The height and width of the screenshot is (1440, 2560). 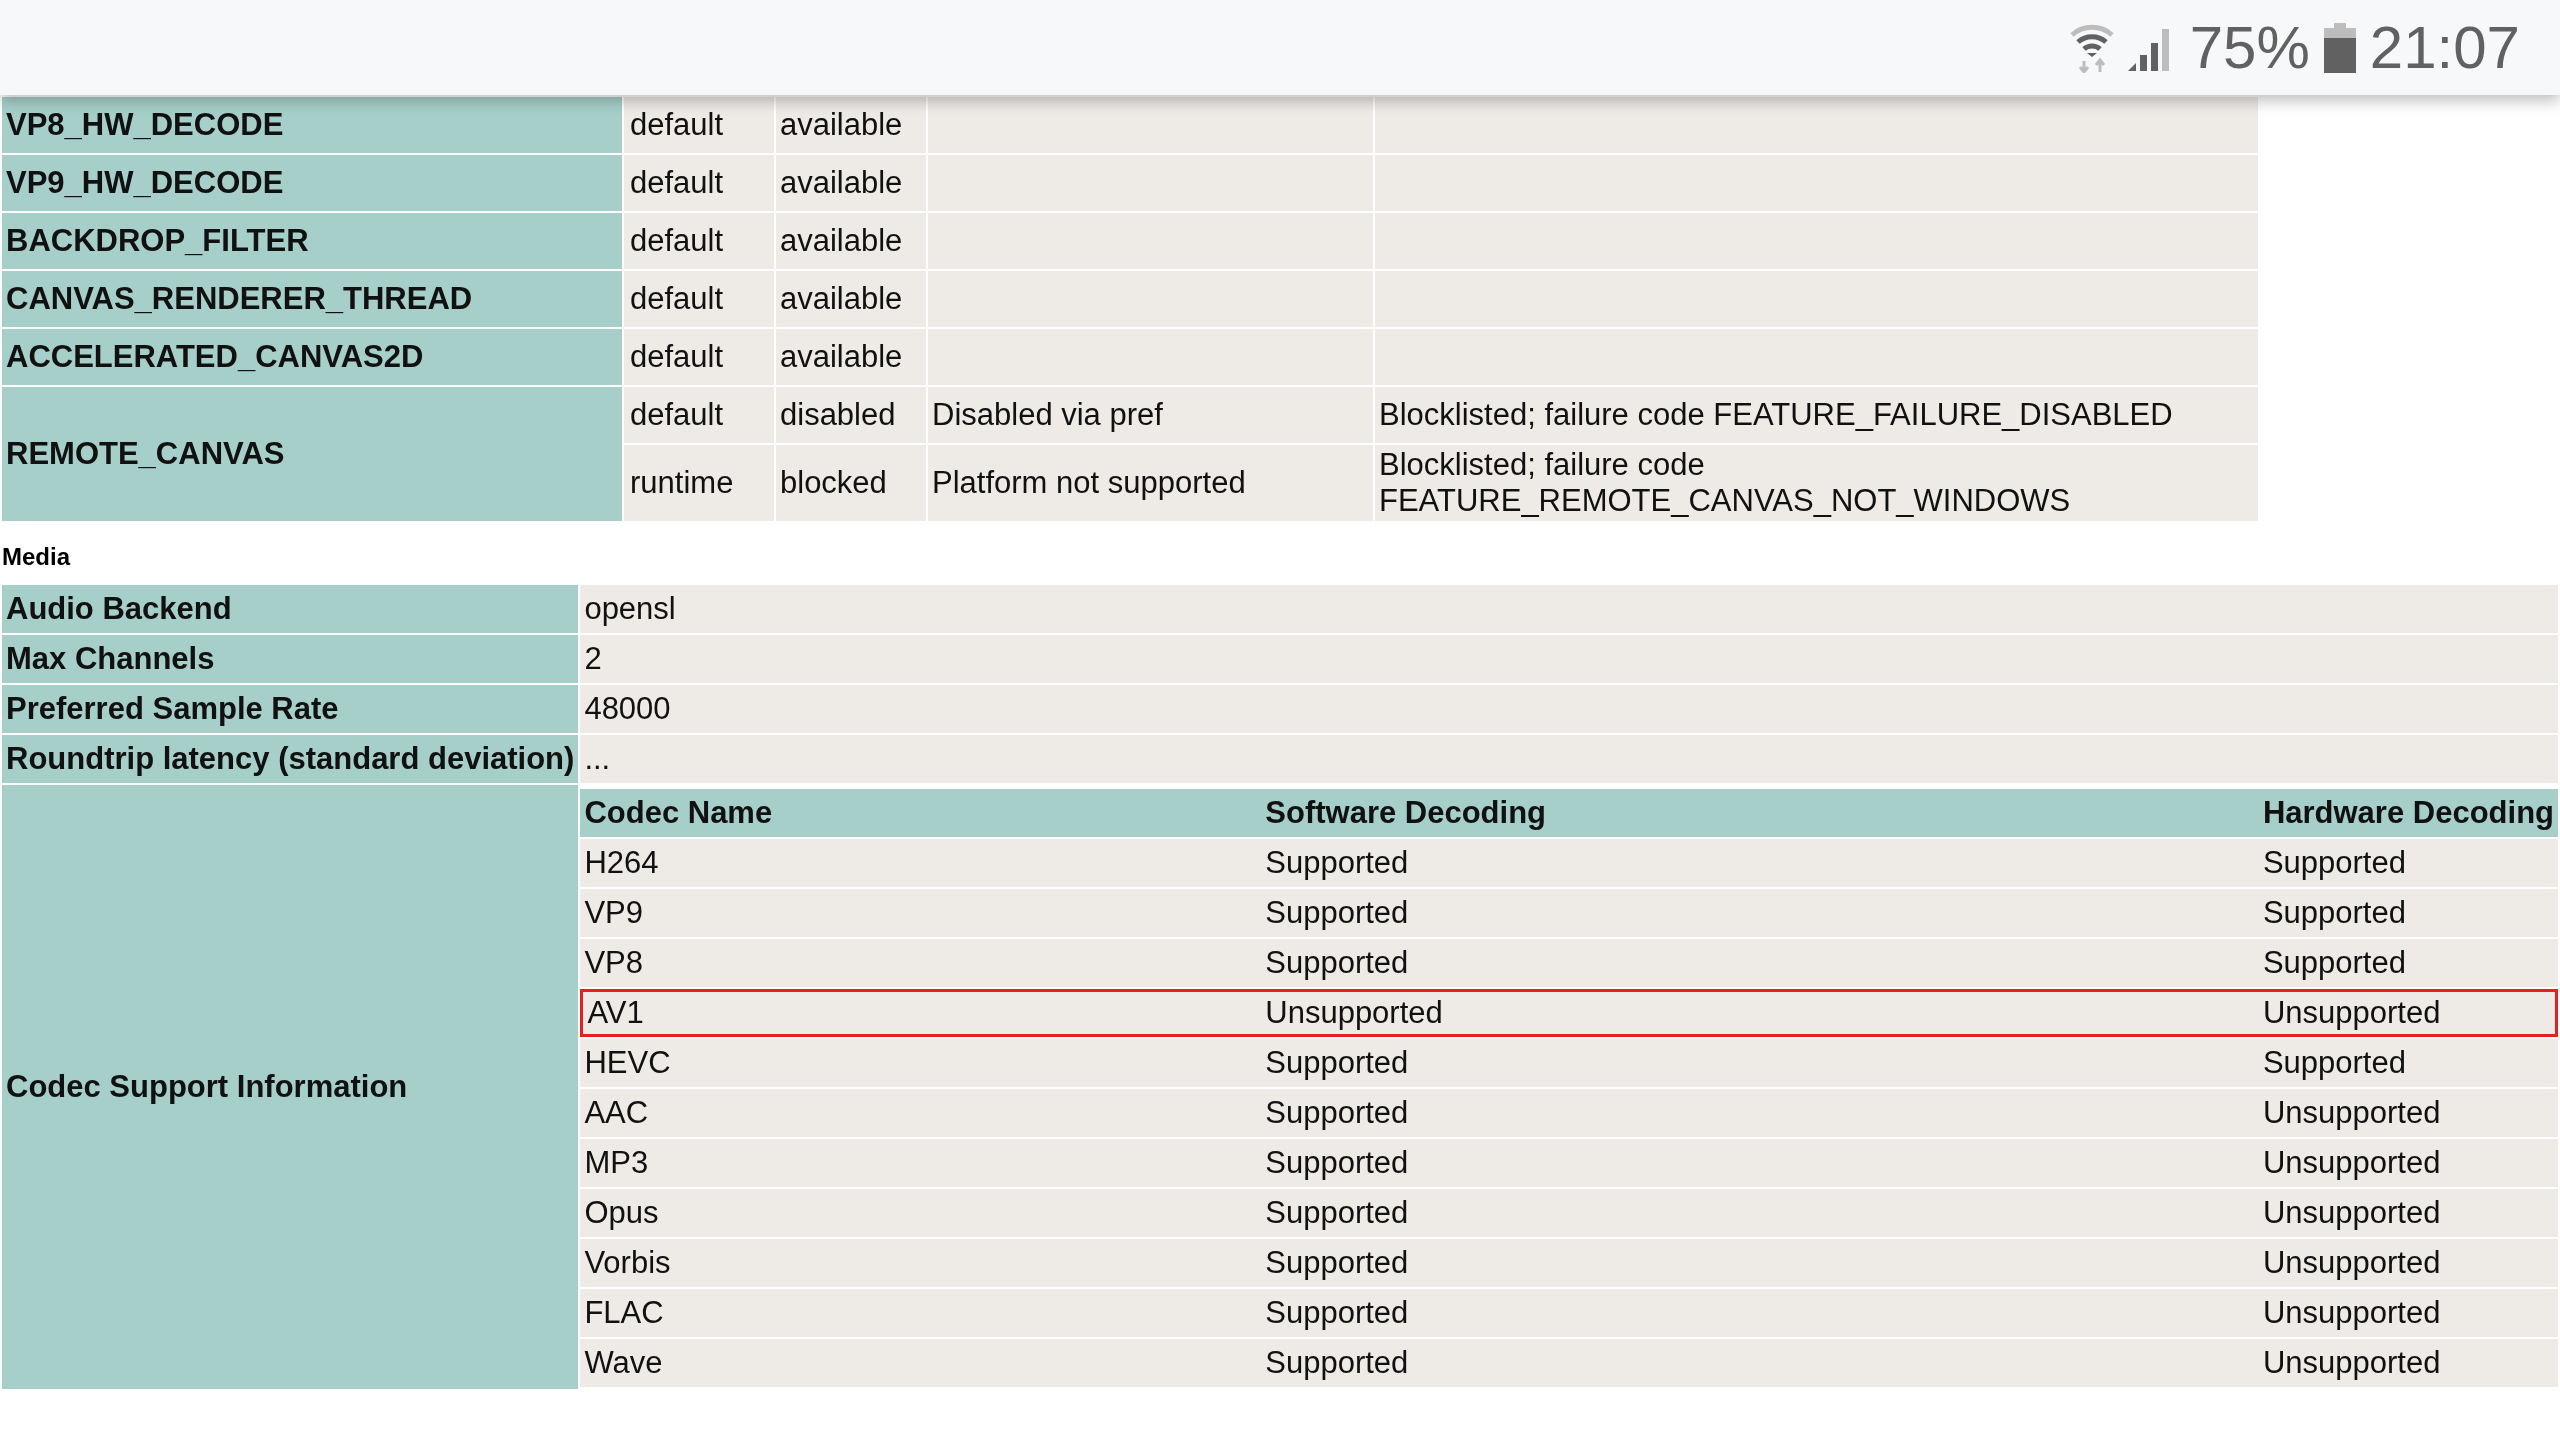 I want to click on table-cell: Wave, so click(x=921, y=1363).